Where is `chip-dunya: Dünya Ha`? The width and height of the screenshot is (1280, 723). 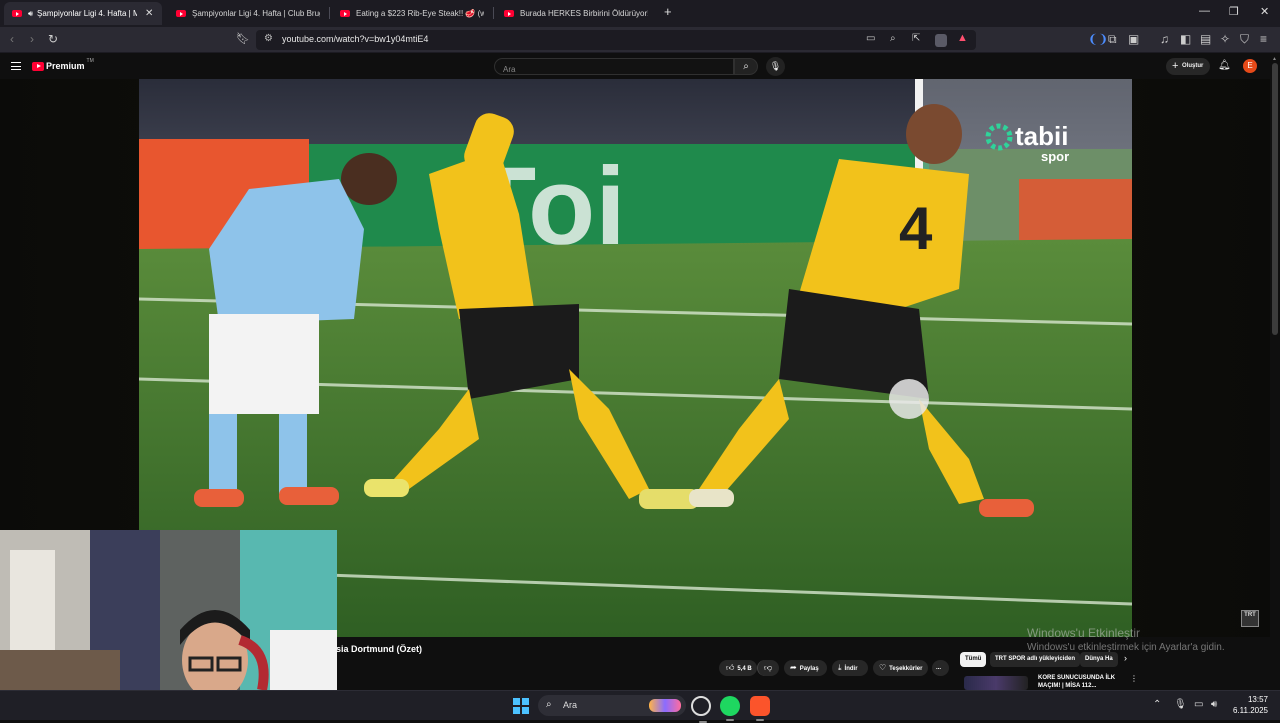
chip-dunya: Dünya Ha is located at coordinates (1099, 659).